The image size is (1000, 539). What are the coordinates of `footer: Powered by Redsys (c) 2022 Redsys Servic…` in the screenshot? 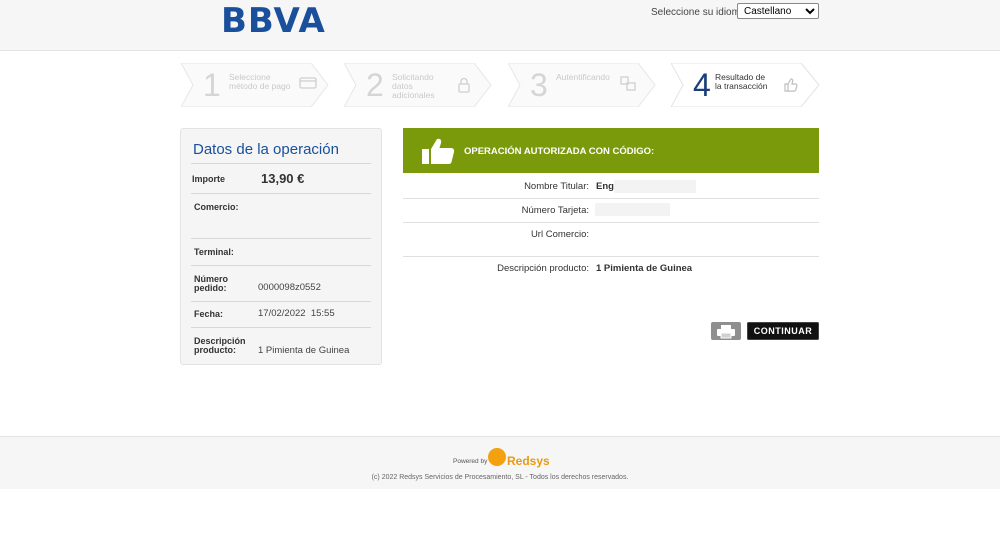 It's located at (500, 462).